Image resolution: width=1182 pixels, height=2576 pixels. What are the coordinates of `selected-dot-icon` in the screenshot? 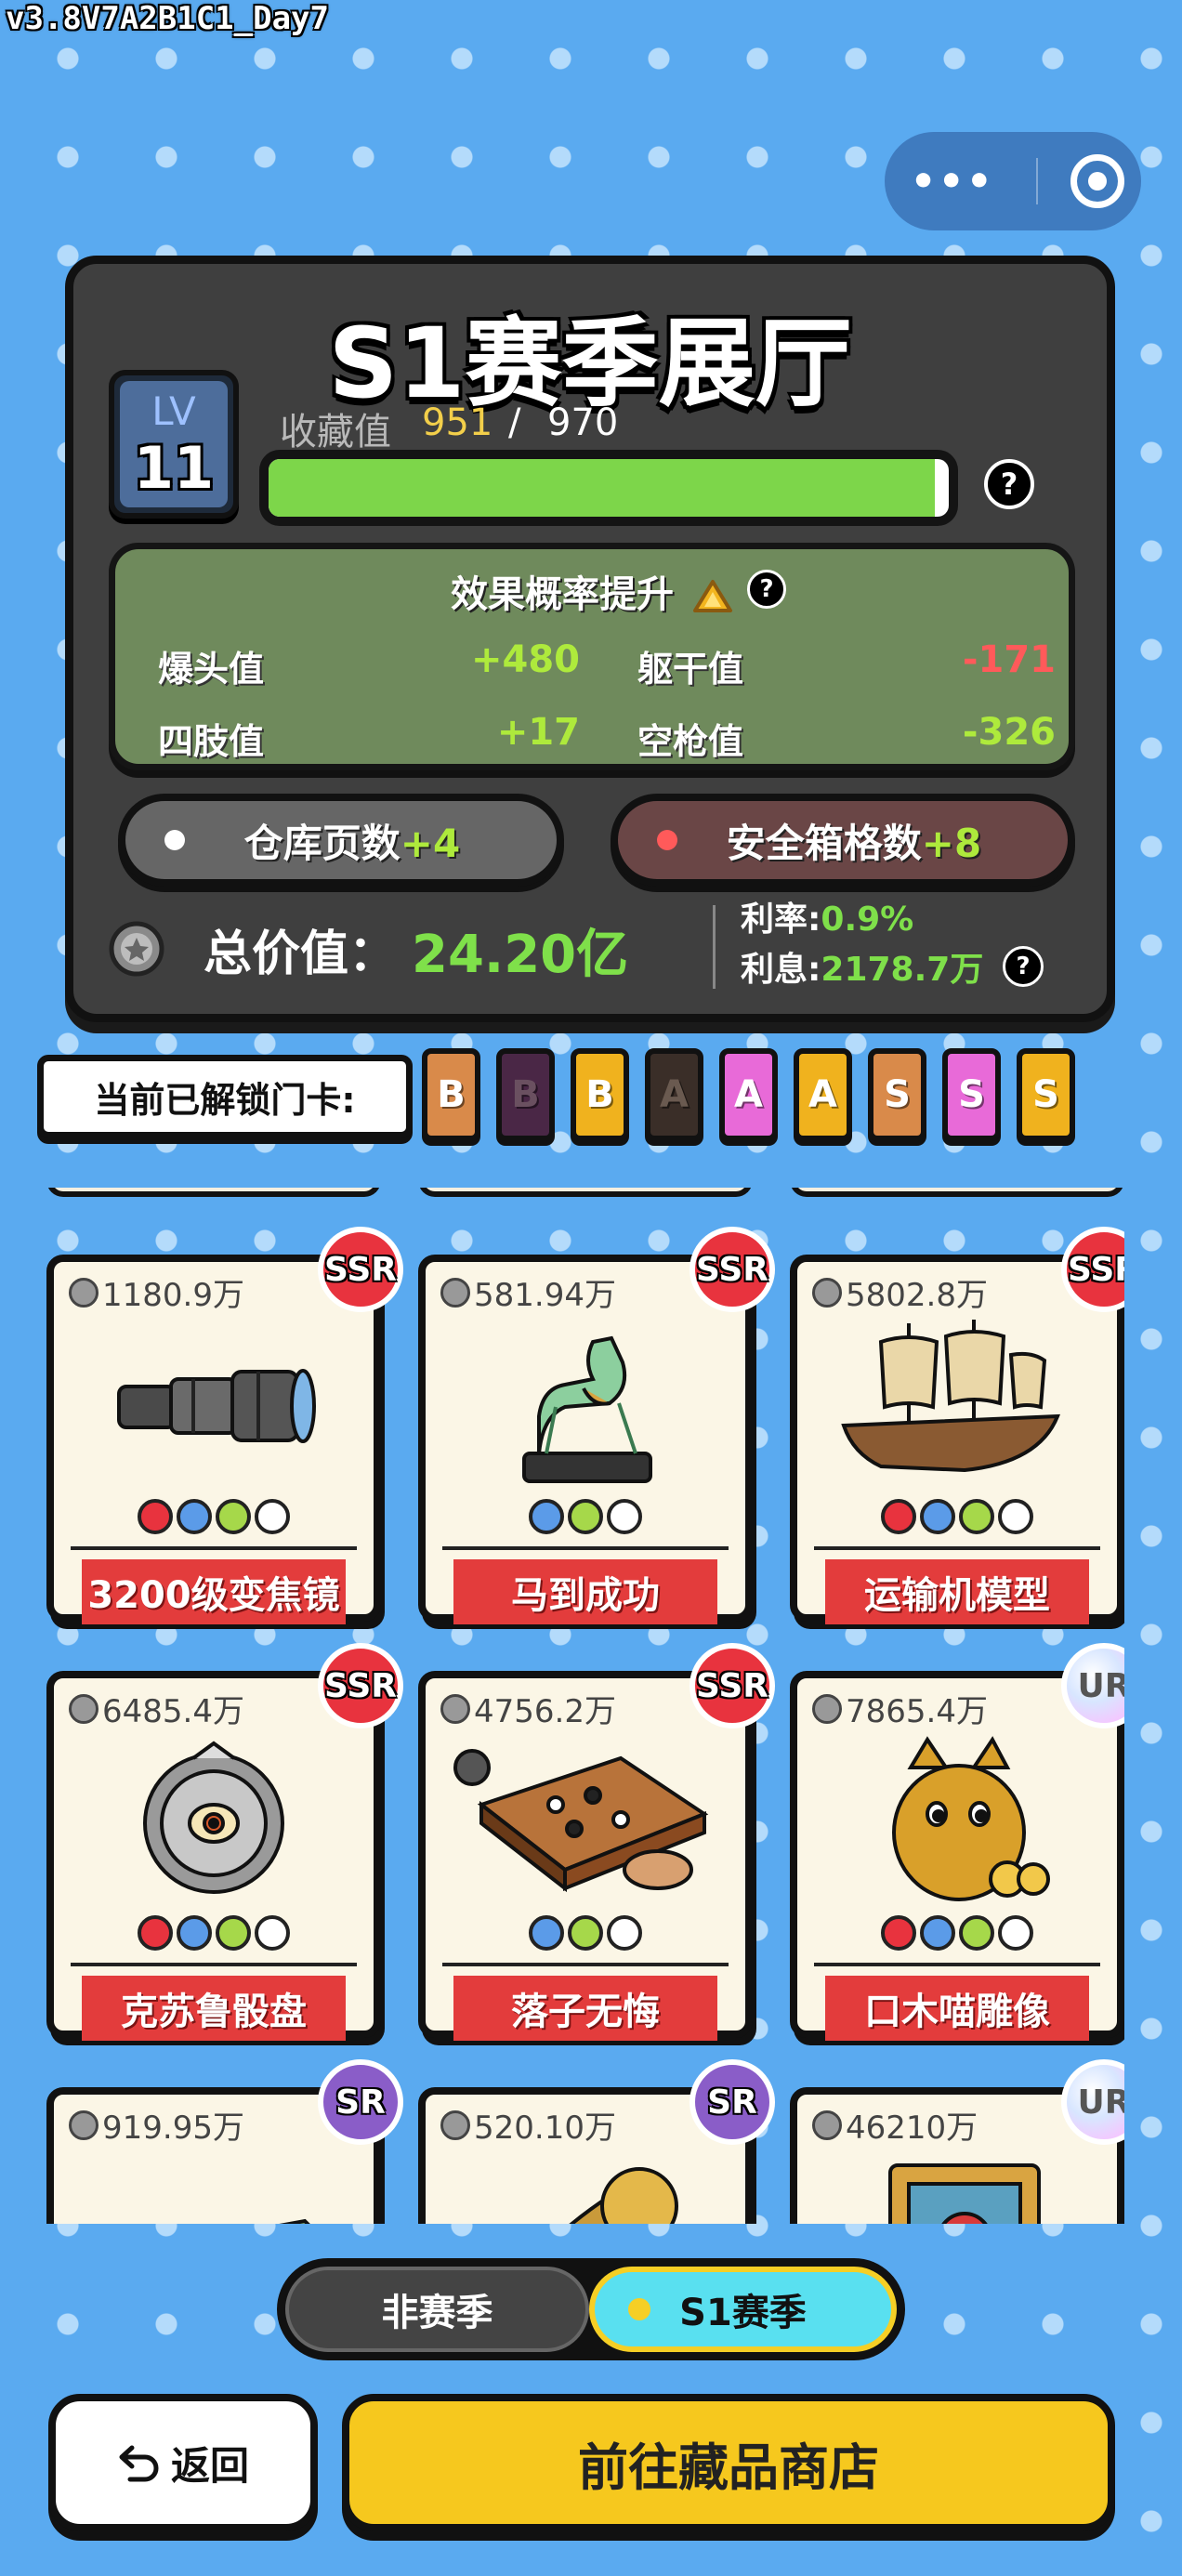 It's located at (639, 2309).